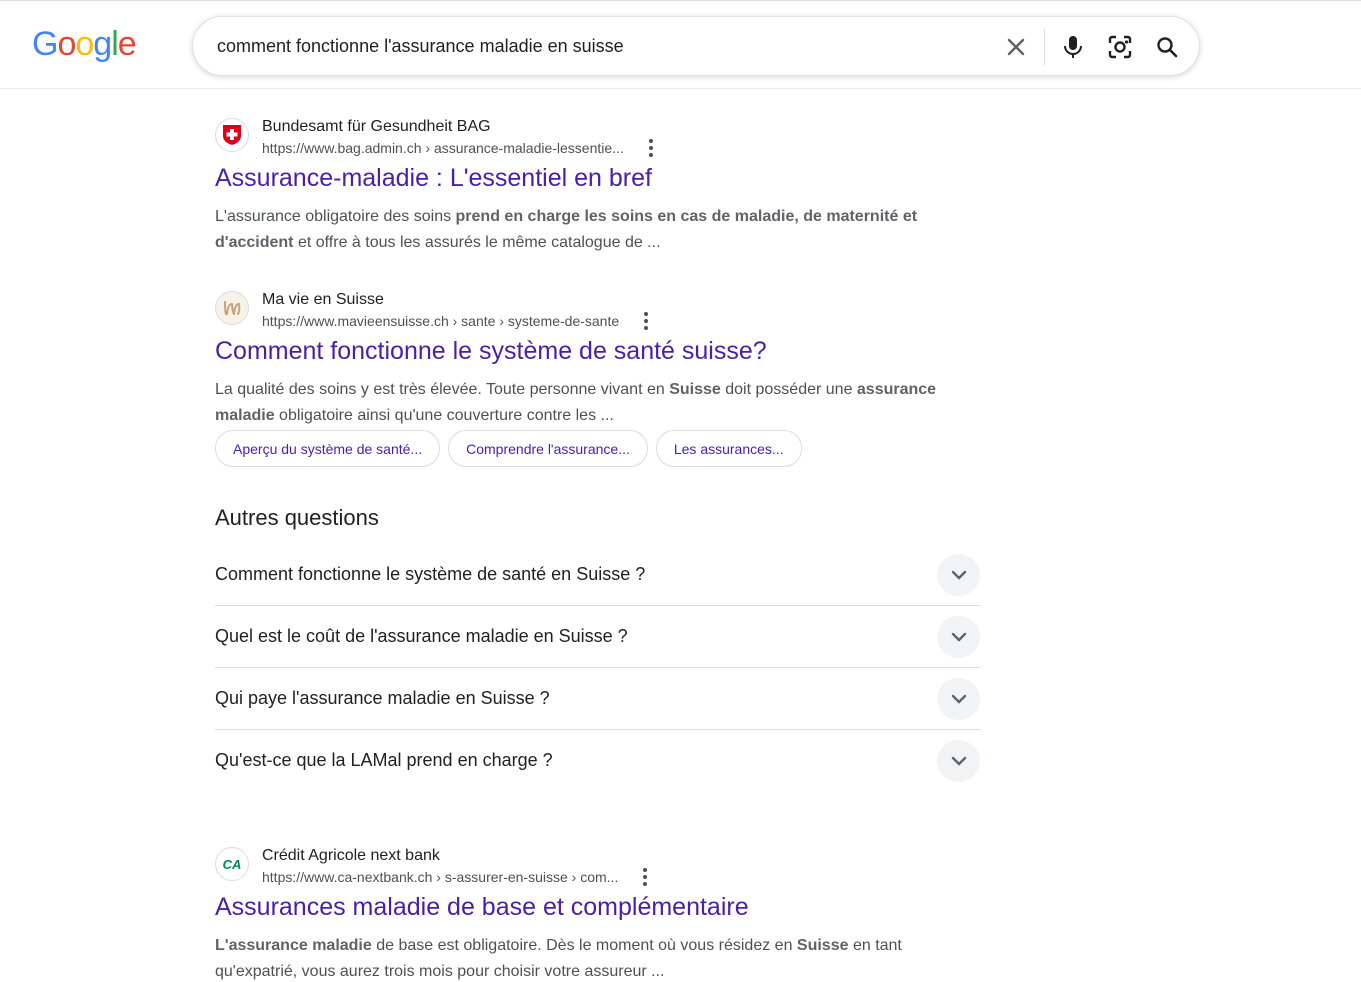  What do you see at coordinates (232, 135) in the screenshot?
I see `swiss-cross-icon` at bounding box center [232, 135].